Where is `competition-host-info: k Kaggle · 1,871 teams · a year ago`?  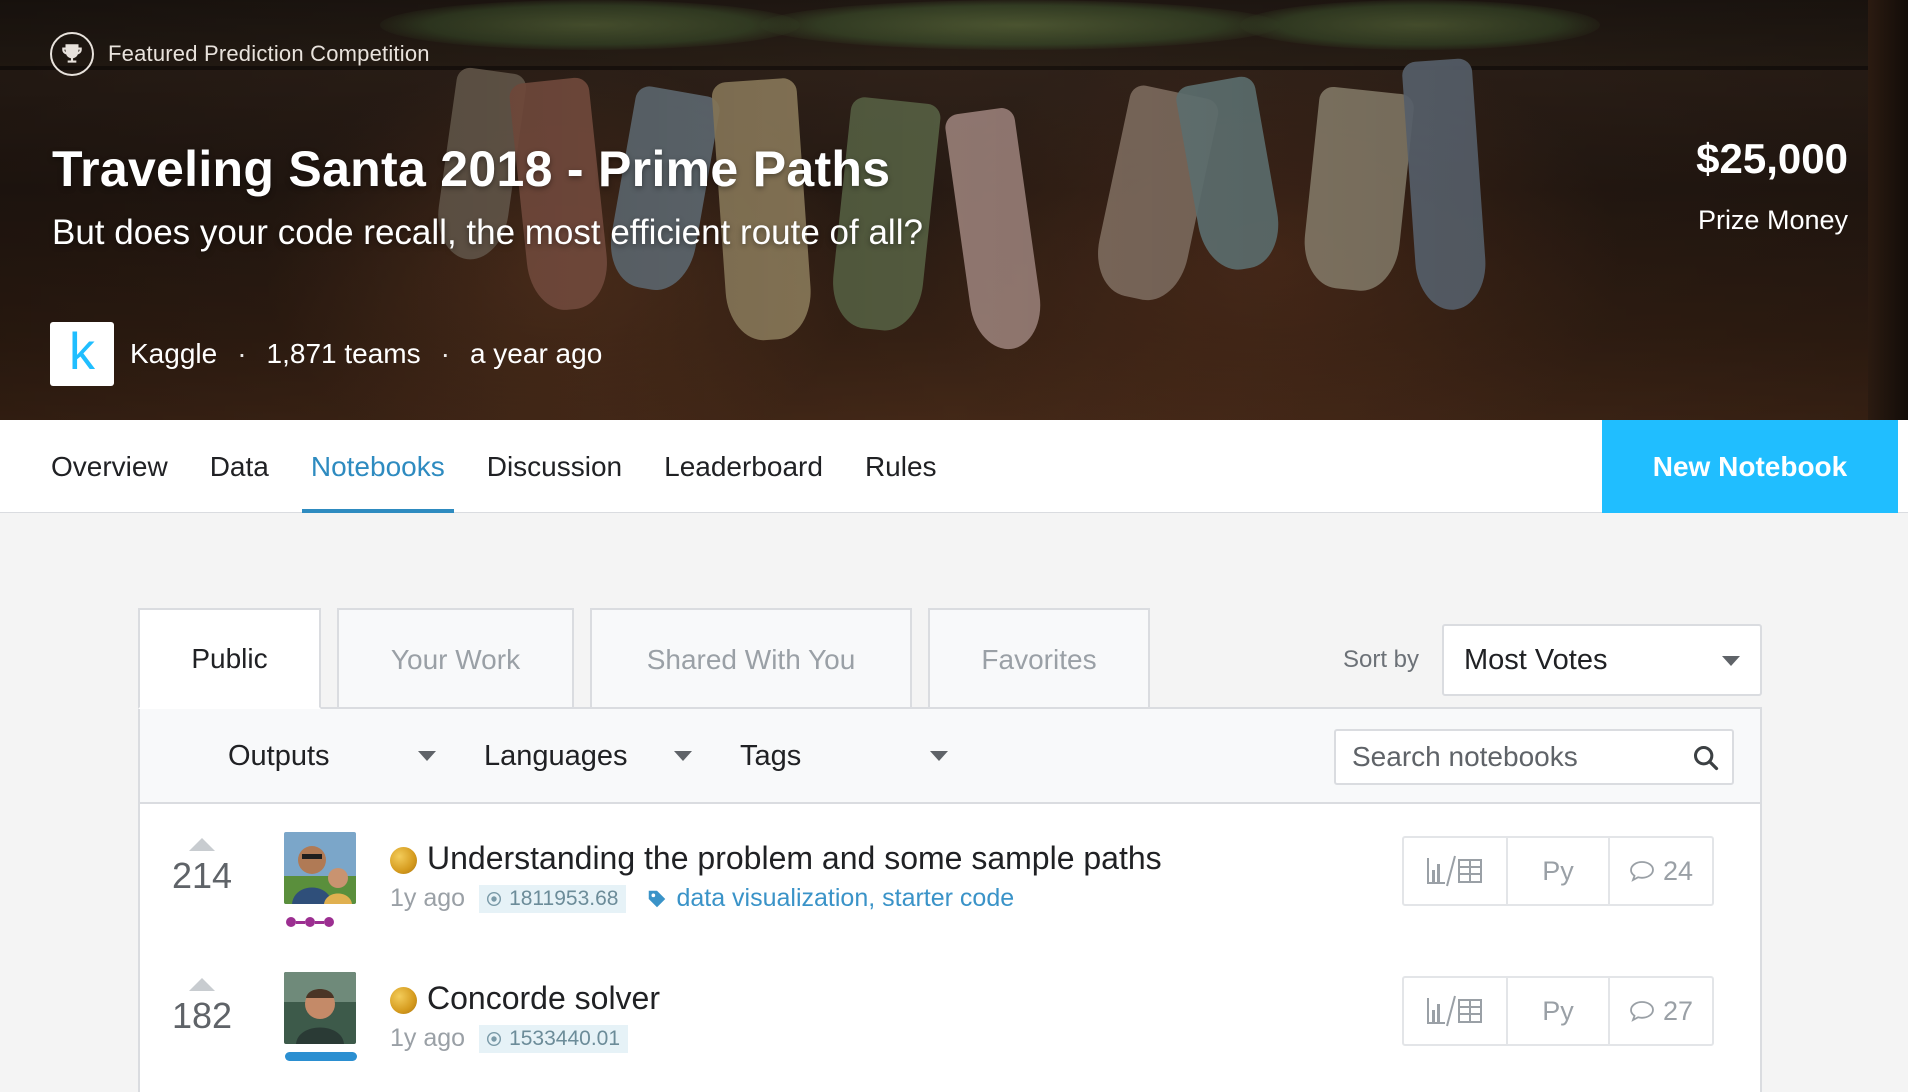
competition-host-info: k Kaggle · 1,871 teams · a year ago is located at coordinates (326, 354).